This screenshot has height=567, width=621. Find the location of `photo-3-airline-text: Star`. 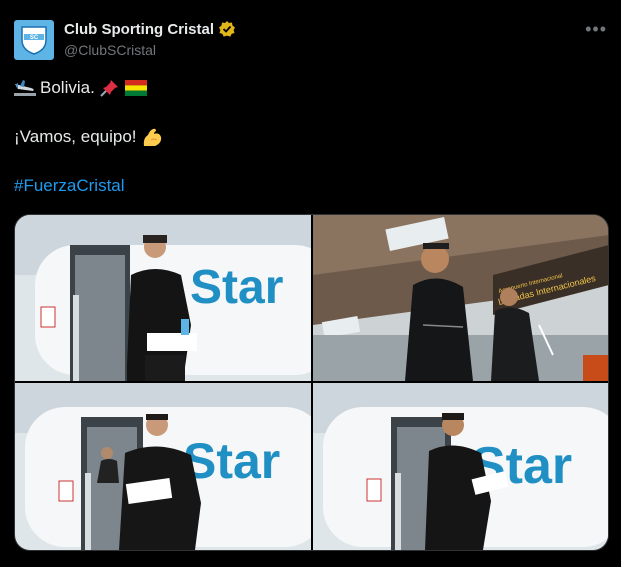

photo-3-airline-text: Star is located at coordinates (231, 461).